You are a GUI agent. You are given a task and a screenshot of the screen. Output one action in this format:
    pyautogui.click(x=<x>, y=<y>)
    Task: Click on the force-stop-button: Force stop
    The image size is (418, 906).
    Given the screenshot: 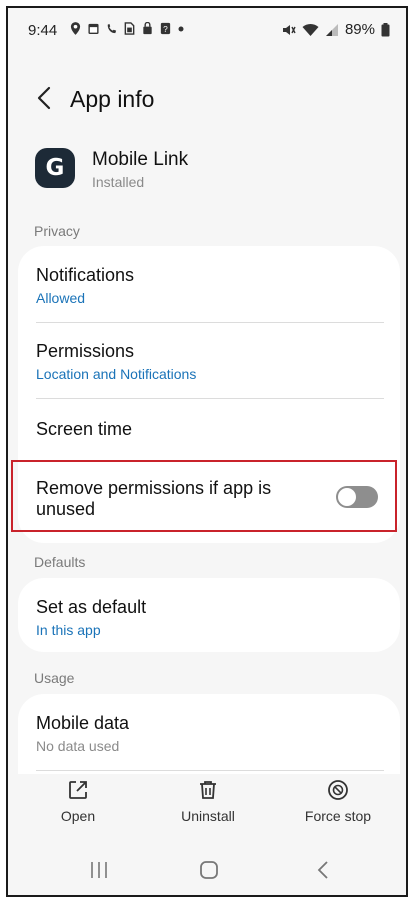 What is the action you would take?
    pyautogui.click(x=338, y=801)
    